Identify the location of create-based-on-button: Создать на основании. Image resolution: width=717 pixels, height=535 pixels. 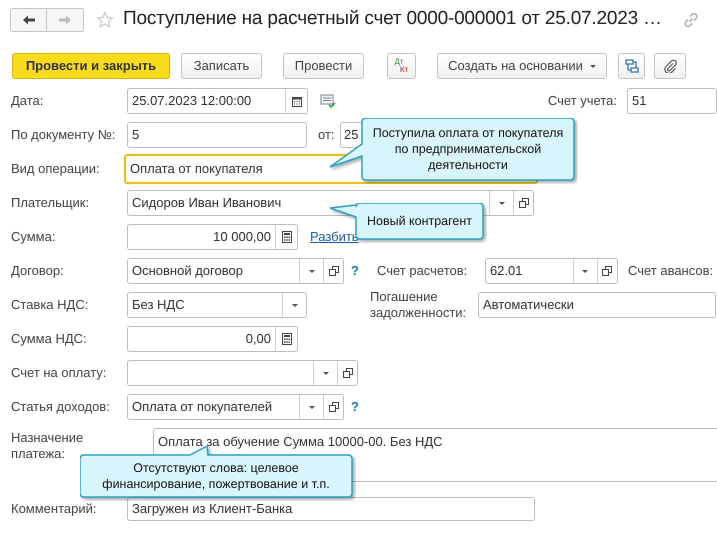
(522, 66).